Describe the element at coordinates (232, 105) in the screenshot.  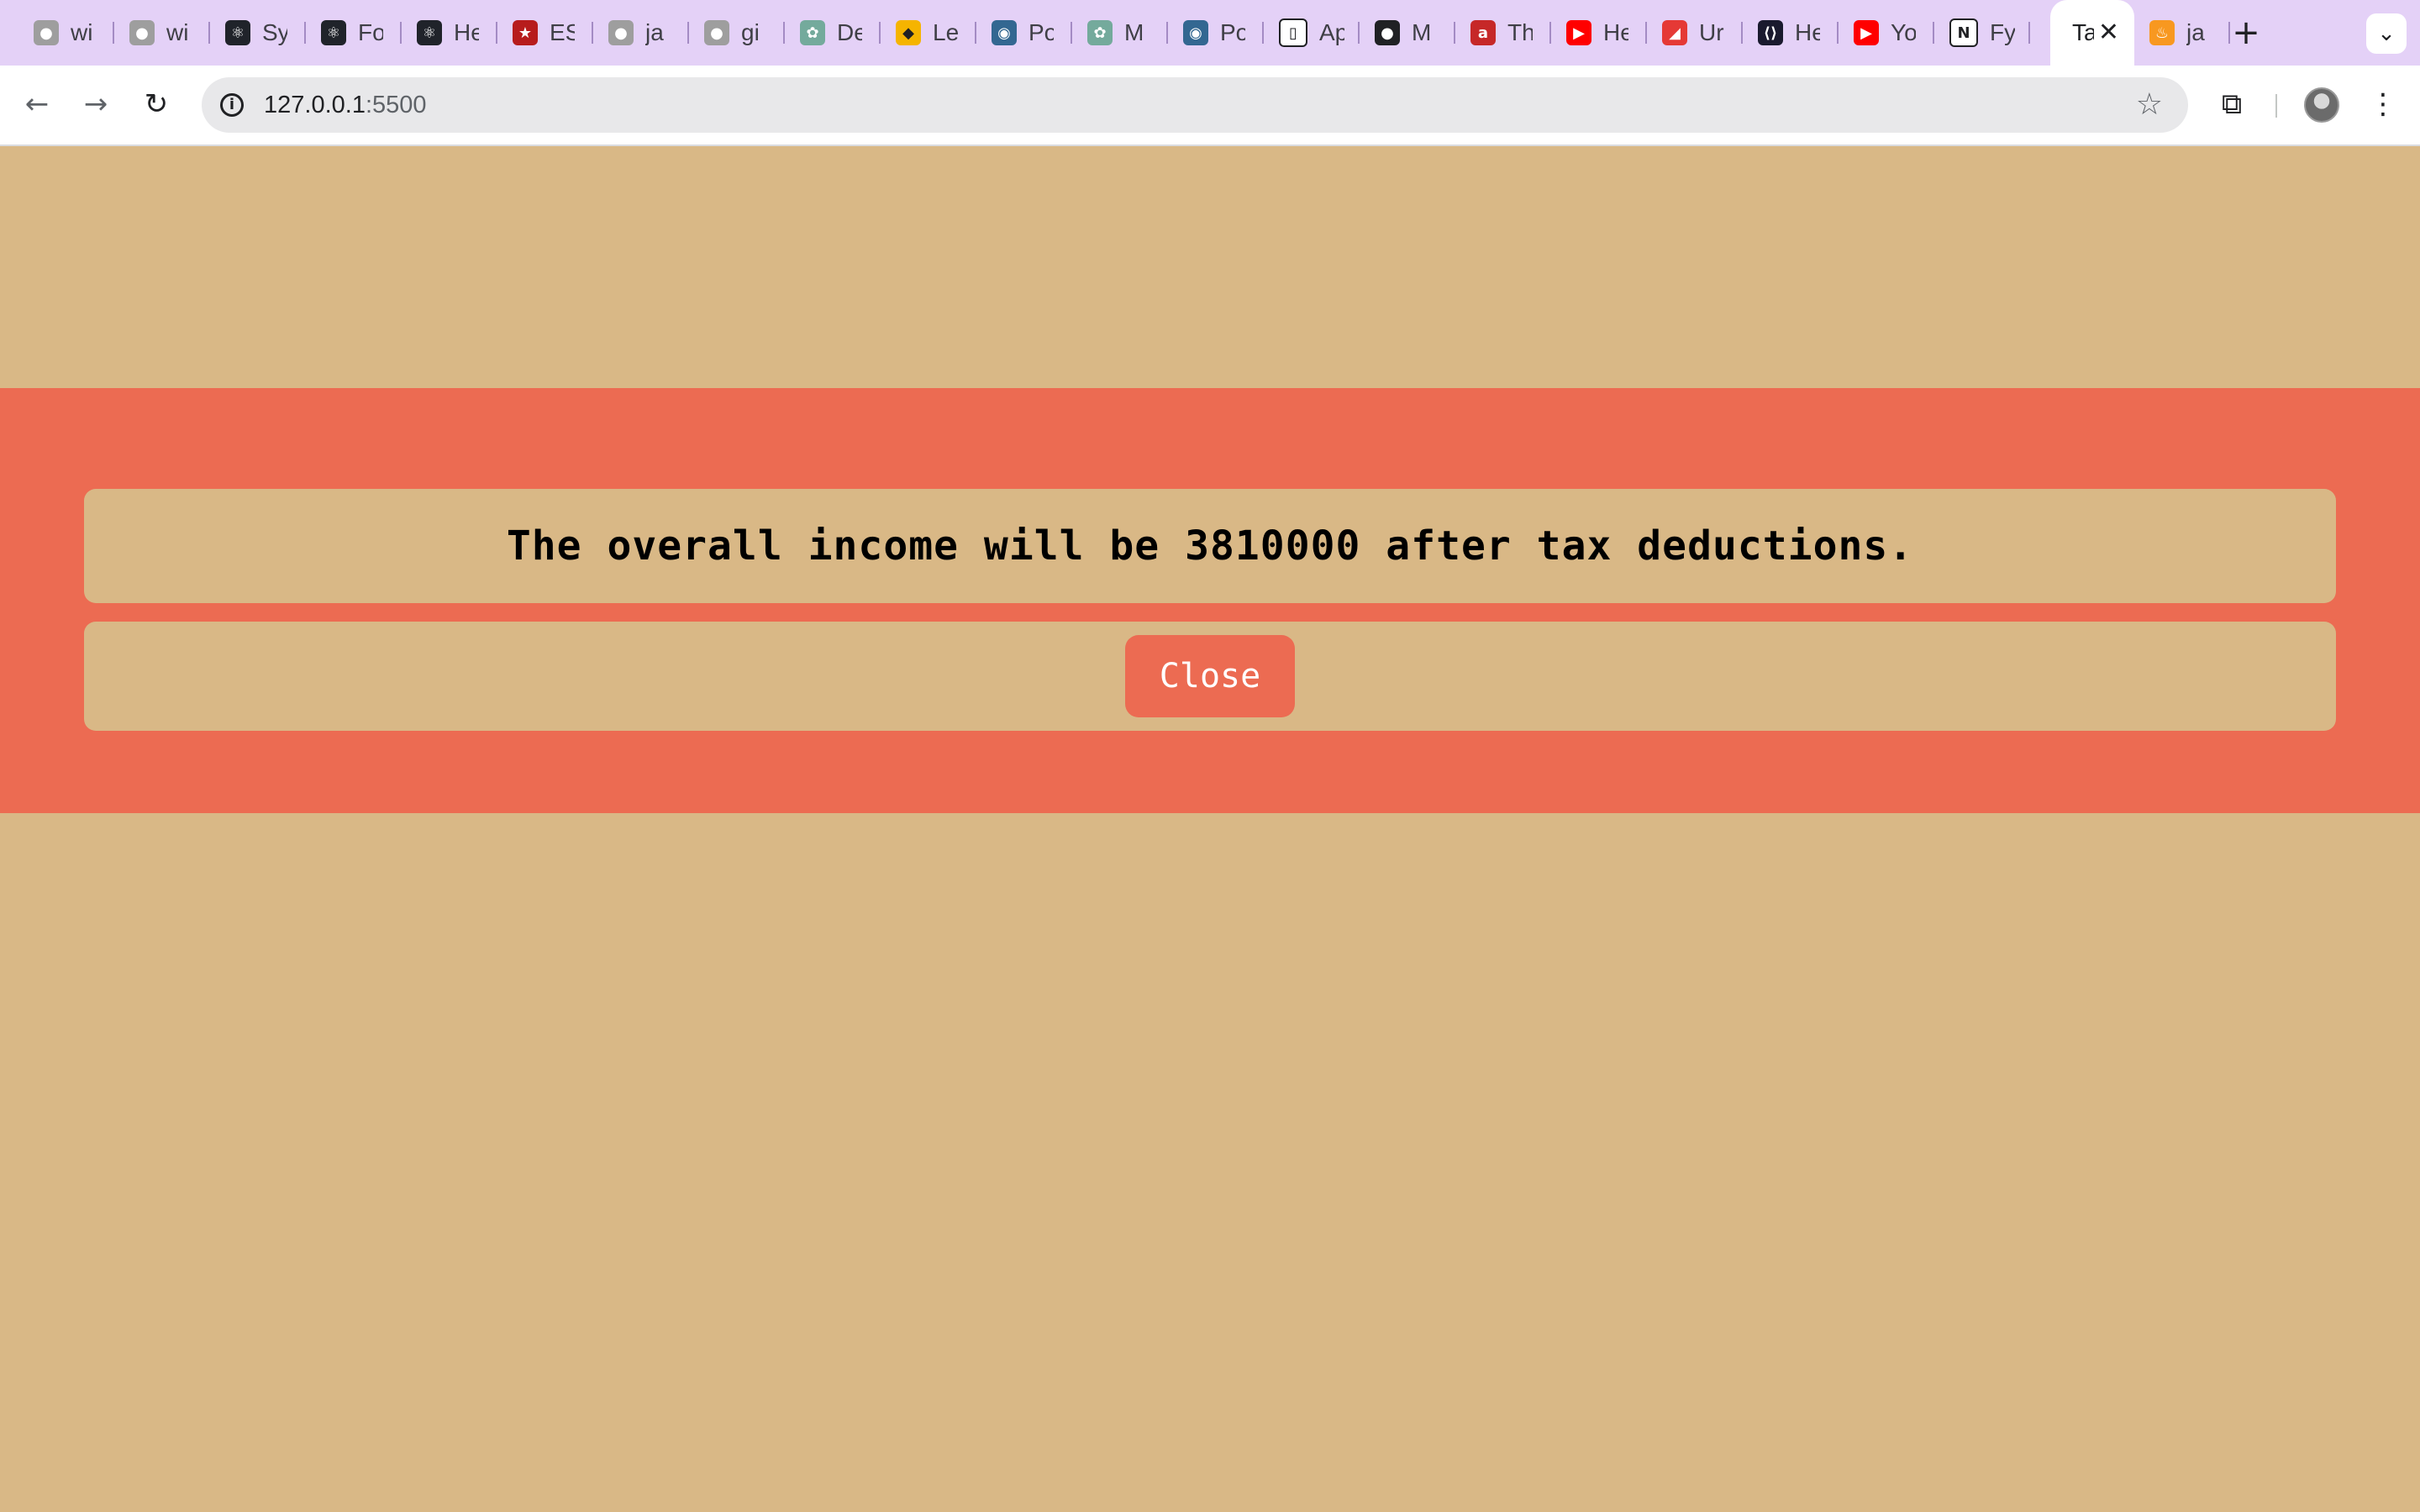
I see `site-info-icon: i` at that location.